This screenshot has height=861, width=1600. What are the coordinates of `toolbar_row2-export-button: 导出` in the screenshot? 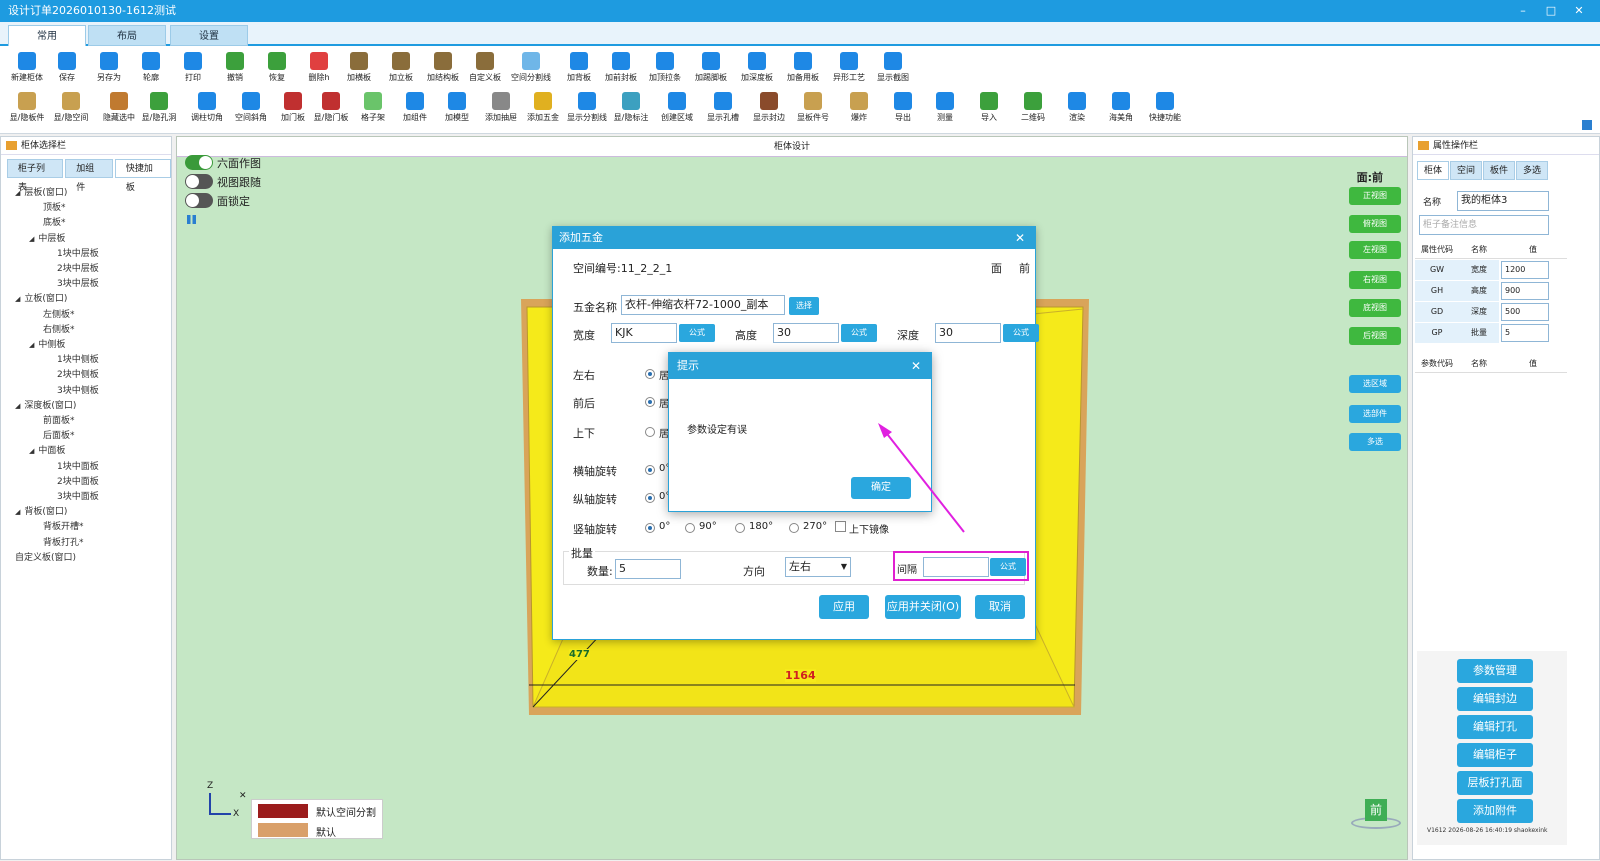 It's located at (903, 107).